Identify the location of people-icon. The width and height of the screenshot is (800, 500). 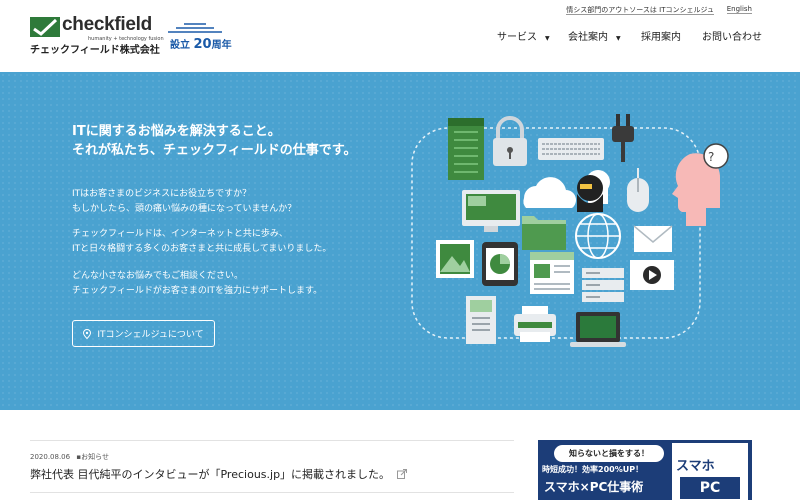
(593, 191).